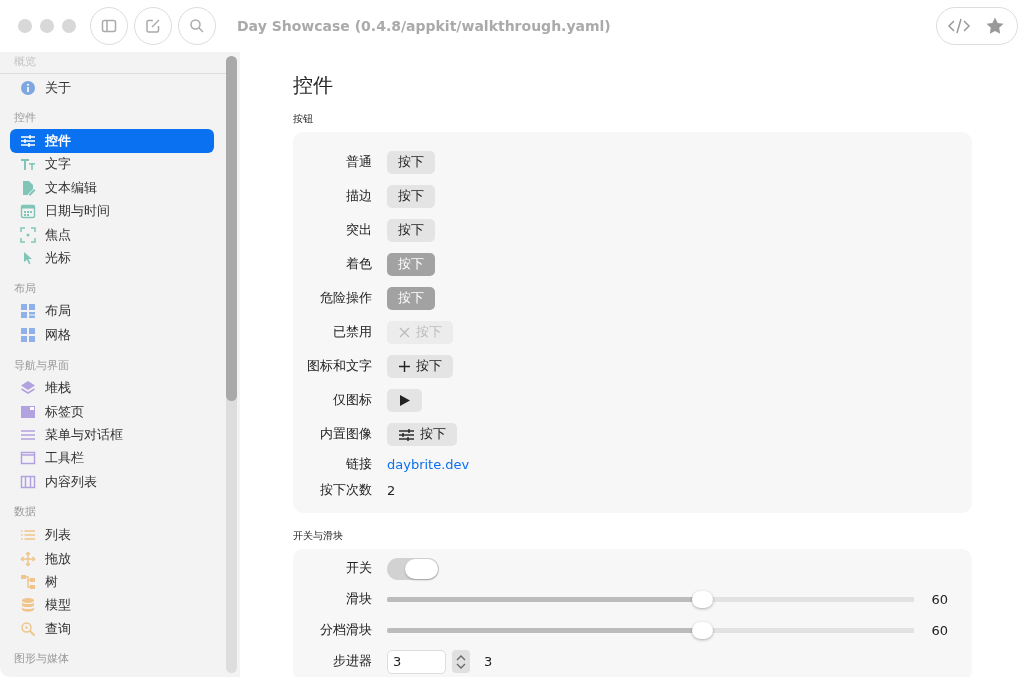  Describe the element at coordinates (28, 481) in the screenshot. I see `columns-icon` at that location.